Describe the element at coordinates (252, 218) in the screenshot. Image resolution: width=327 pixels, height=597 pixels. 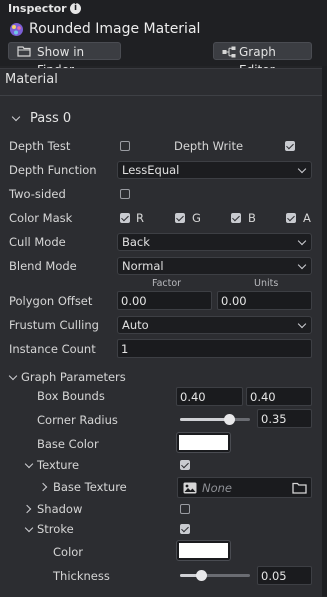
I see `color-mask-b-label: B` at that location.